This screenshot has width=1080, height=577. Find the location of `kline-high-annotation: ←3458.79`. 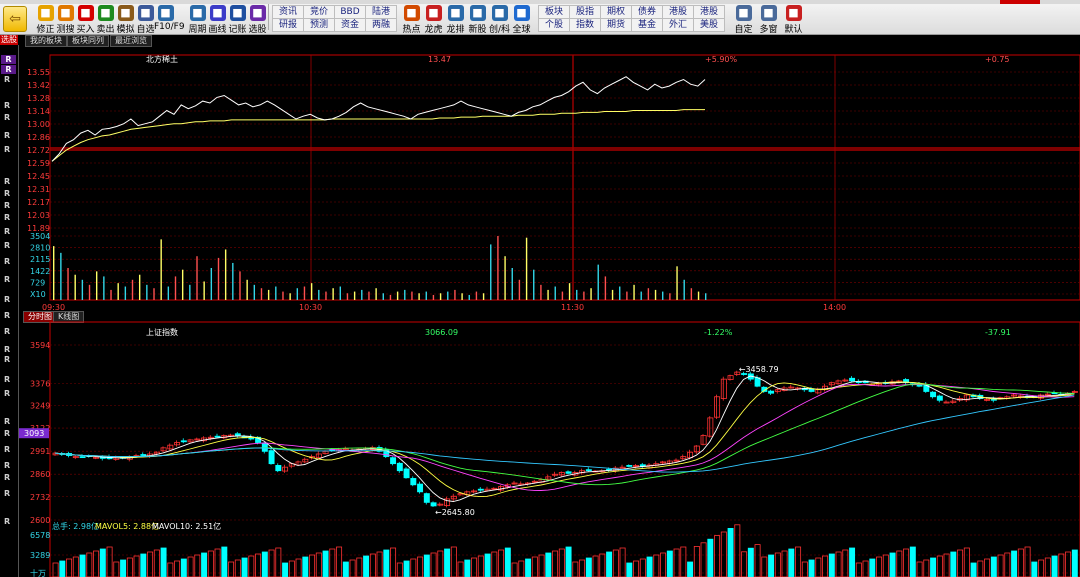

kline-high-annotation: ←3458.79 is located at coordinates (759, 369).